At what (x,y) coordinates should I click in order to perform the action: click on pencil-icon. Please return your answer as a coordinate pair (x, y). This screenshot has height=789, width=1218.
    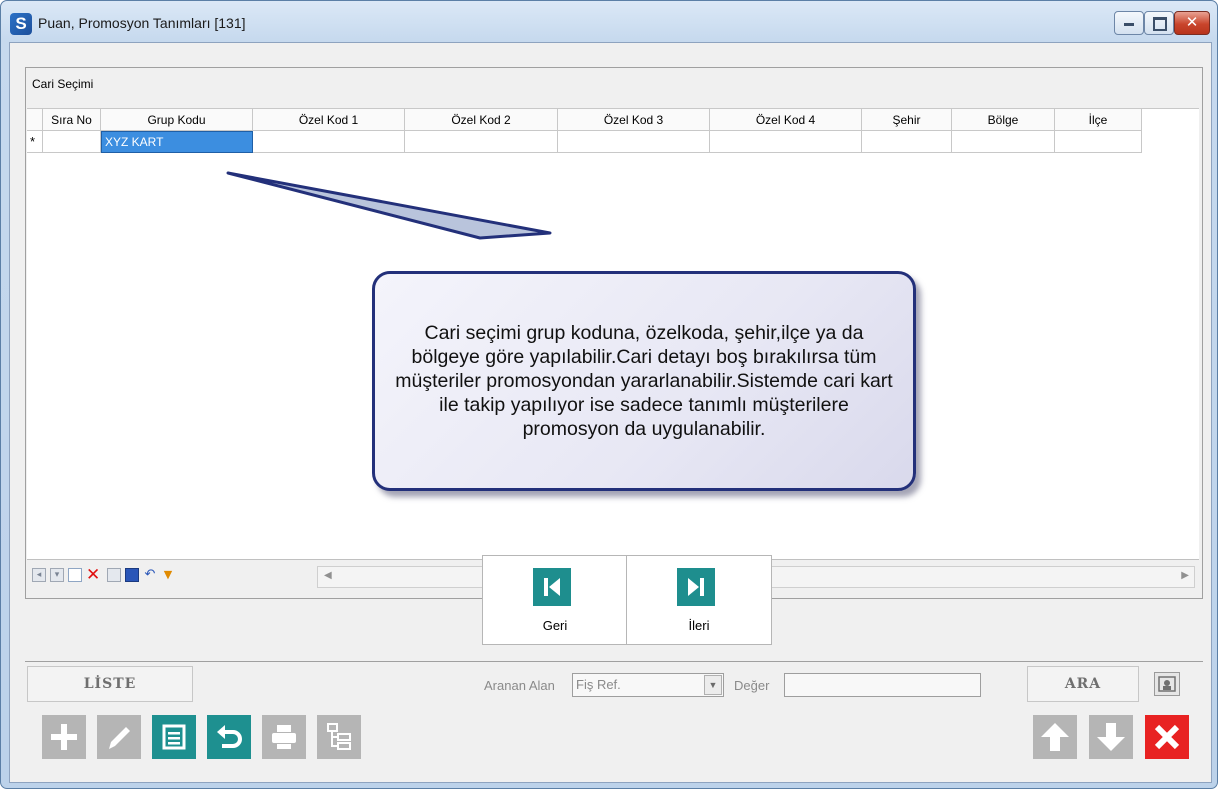
    Looking at the image, I should click on (119, 738).